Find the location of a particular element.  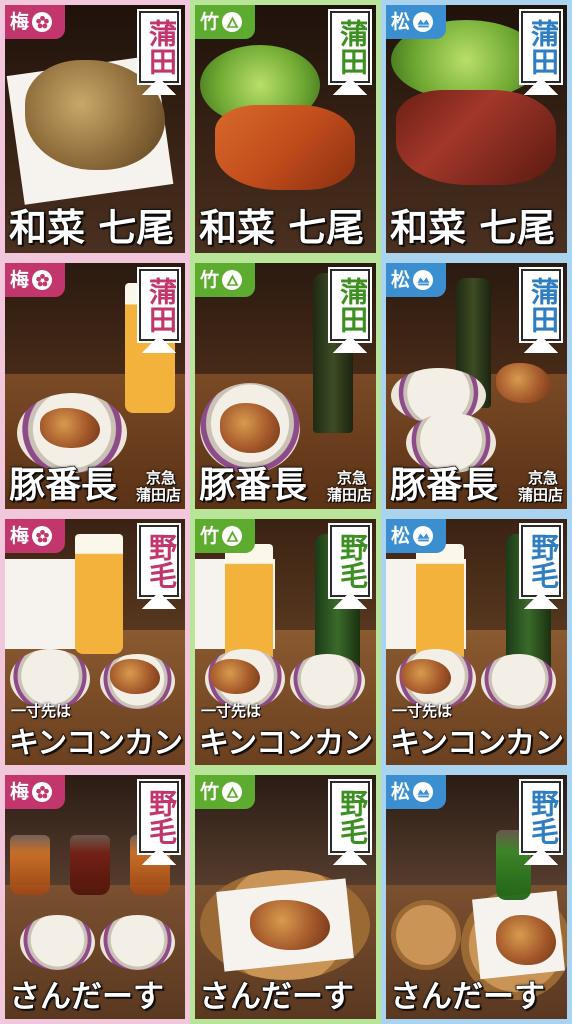

shop-card-matsu: 松蒲田 豚番長 京急 蒲田店 is located at coordinates (476, 386).